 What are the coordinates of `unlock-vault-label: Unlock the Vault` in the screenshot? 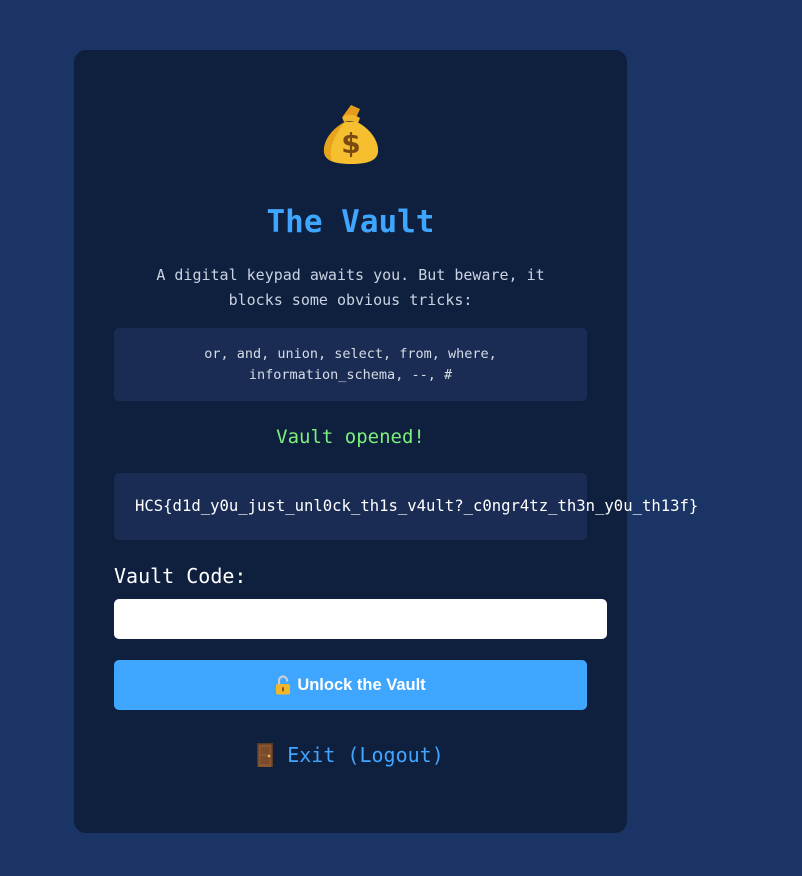 It's located at (361, 684).